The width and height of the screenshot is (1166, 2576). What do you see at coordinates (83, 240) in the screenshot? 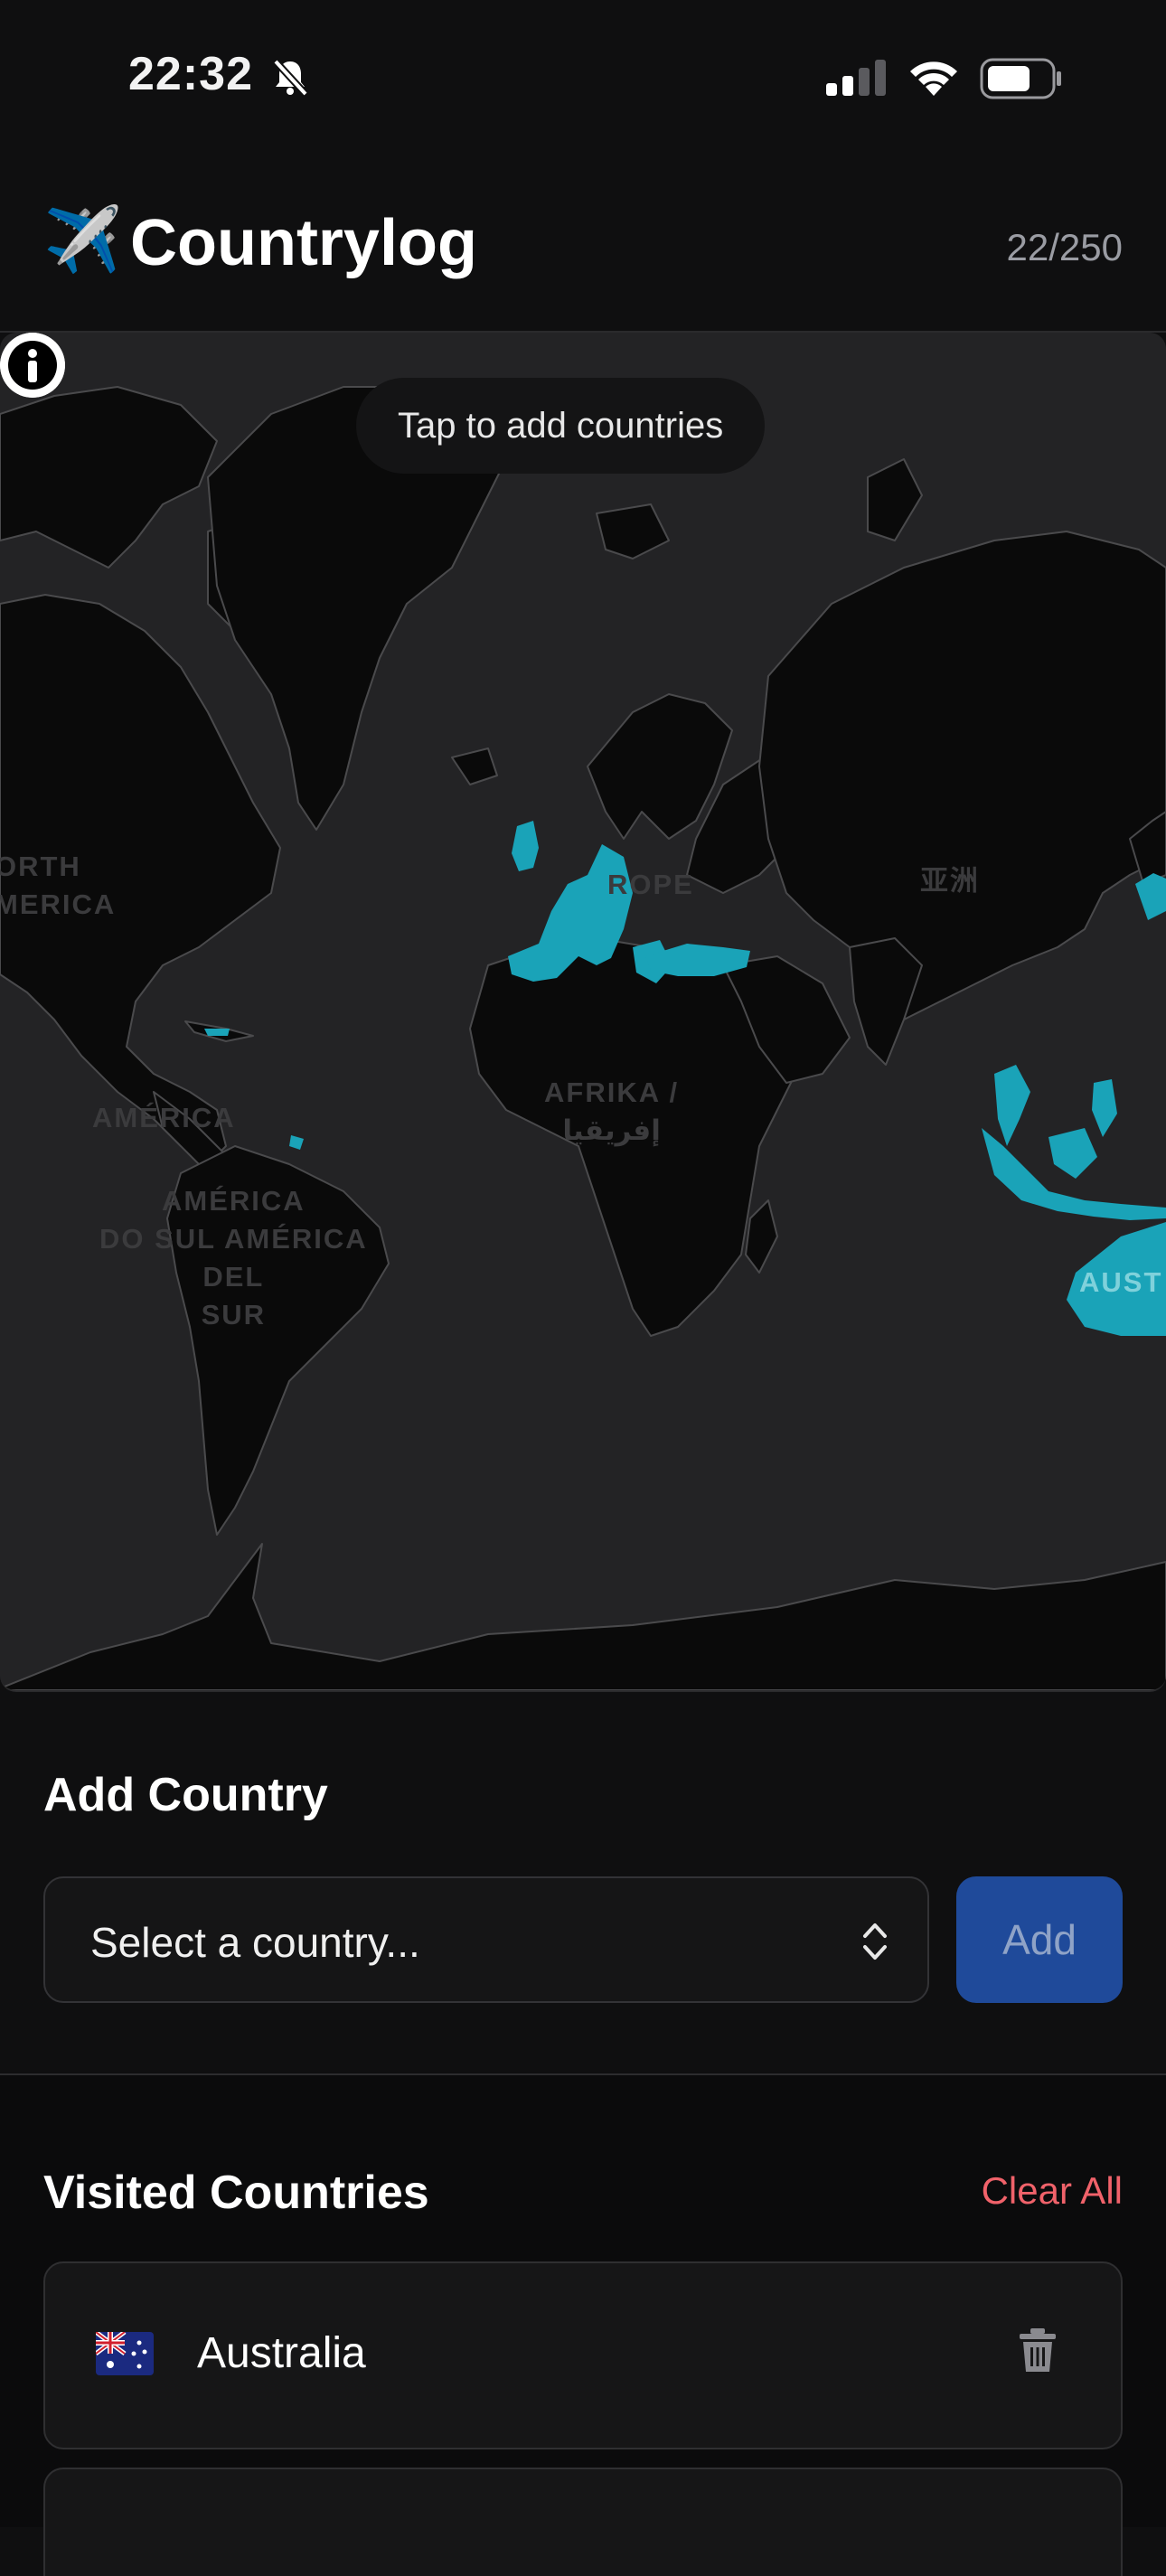
I see `airplane-icon: ✈️` at bounding box center [83, 240].